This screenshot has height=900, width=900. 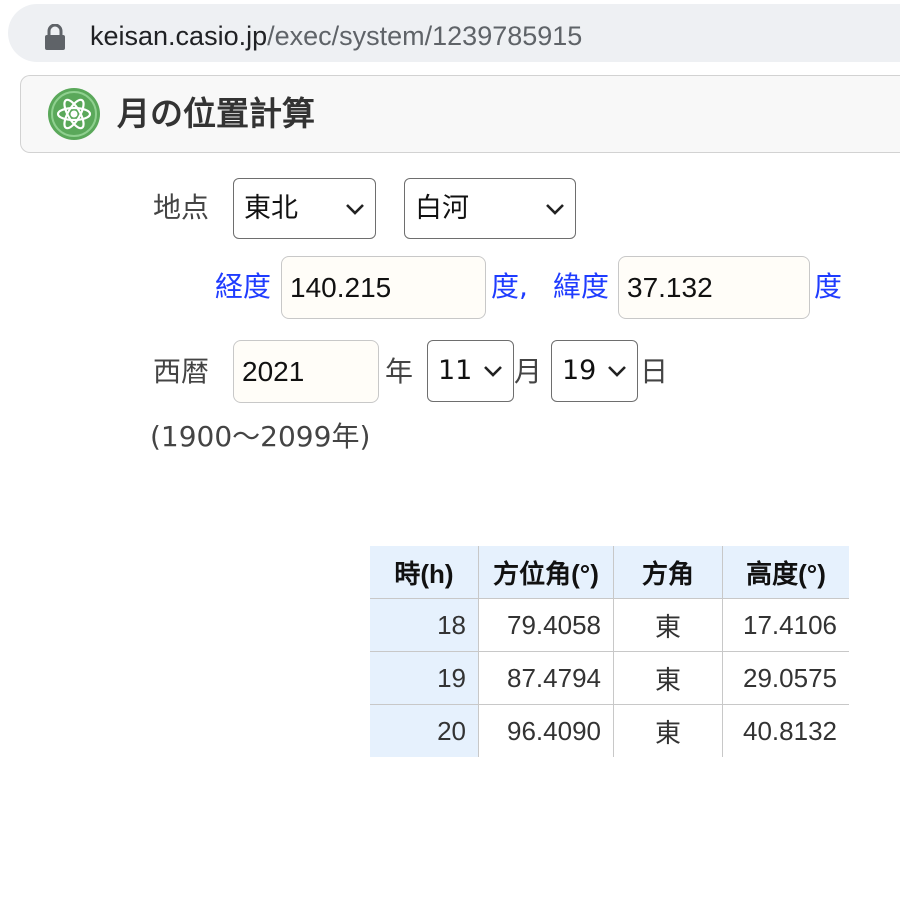 What do you see at coordinates (785, 625) in the screenshot?
I see `cell-altitude: 17.4106` at bounding box center [785, 625].